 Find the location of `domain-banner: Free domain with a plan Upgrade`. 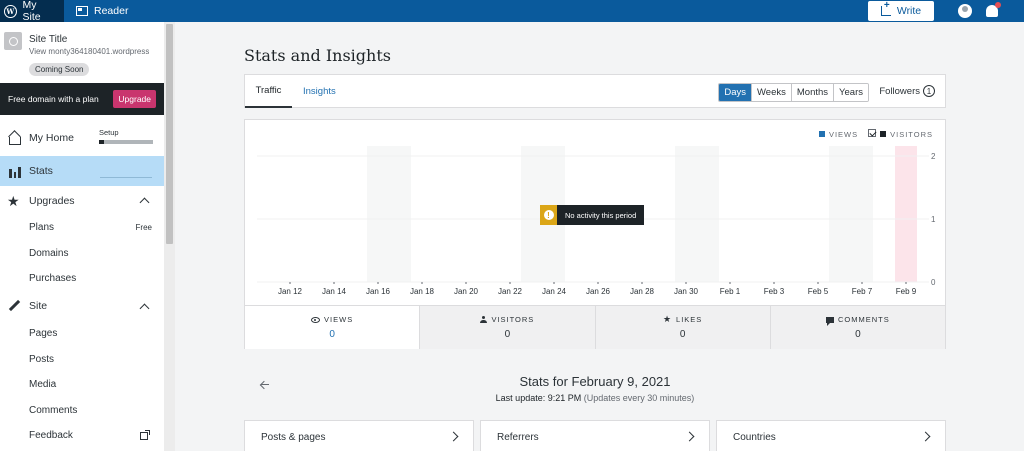

domain-banner: Free domain with a plan Upgrade is located at coordinates (82, 99).